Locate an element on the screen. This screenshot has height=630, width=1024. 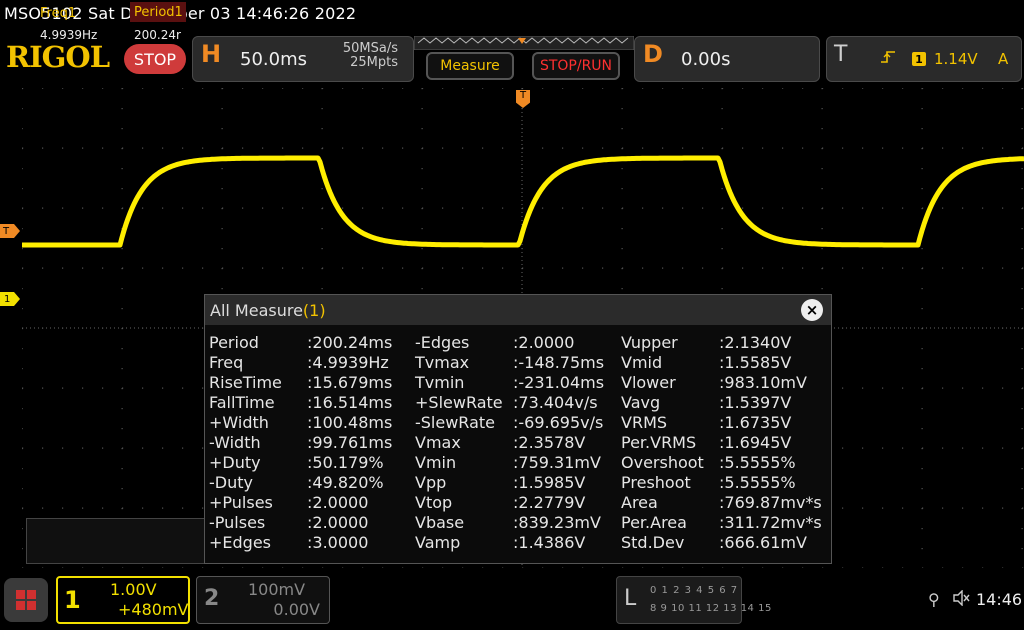
measure-value: :-231.04ms is located at coordinates (559, 382).